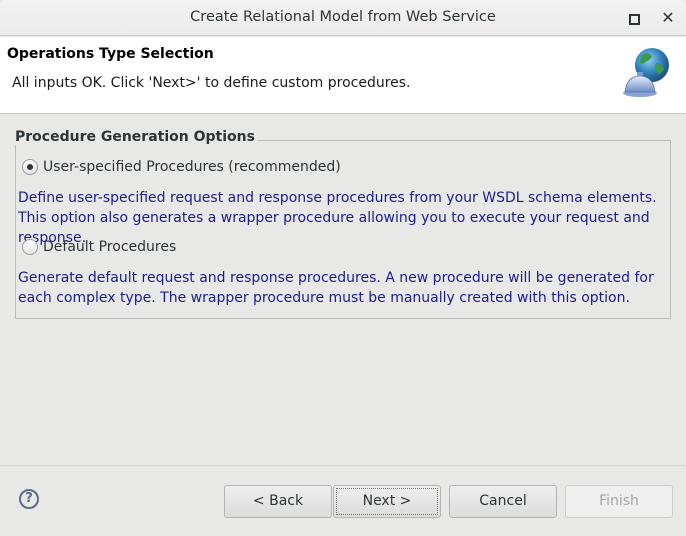 The width and height of the screenshot is (686, 536). Describe the element at coordinates (110, 54) in the screenshot. I see `page-title: Operations Type Selection` at that location.